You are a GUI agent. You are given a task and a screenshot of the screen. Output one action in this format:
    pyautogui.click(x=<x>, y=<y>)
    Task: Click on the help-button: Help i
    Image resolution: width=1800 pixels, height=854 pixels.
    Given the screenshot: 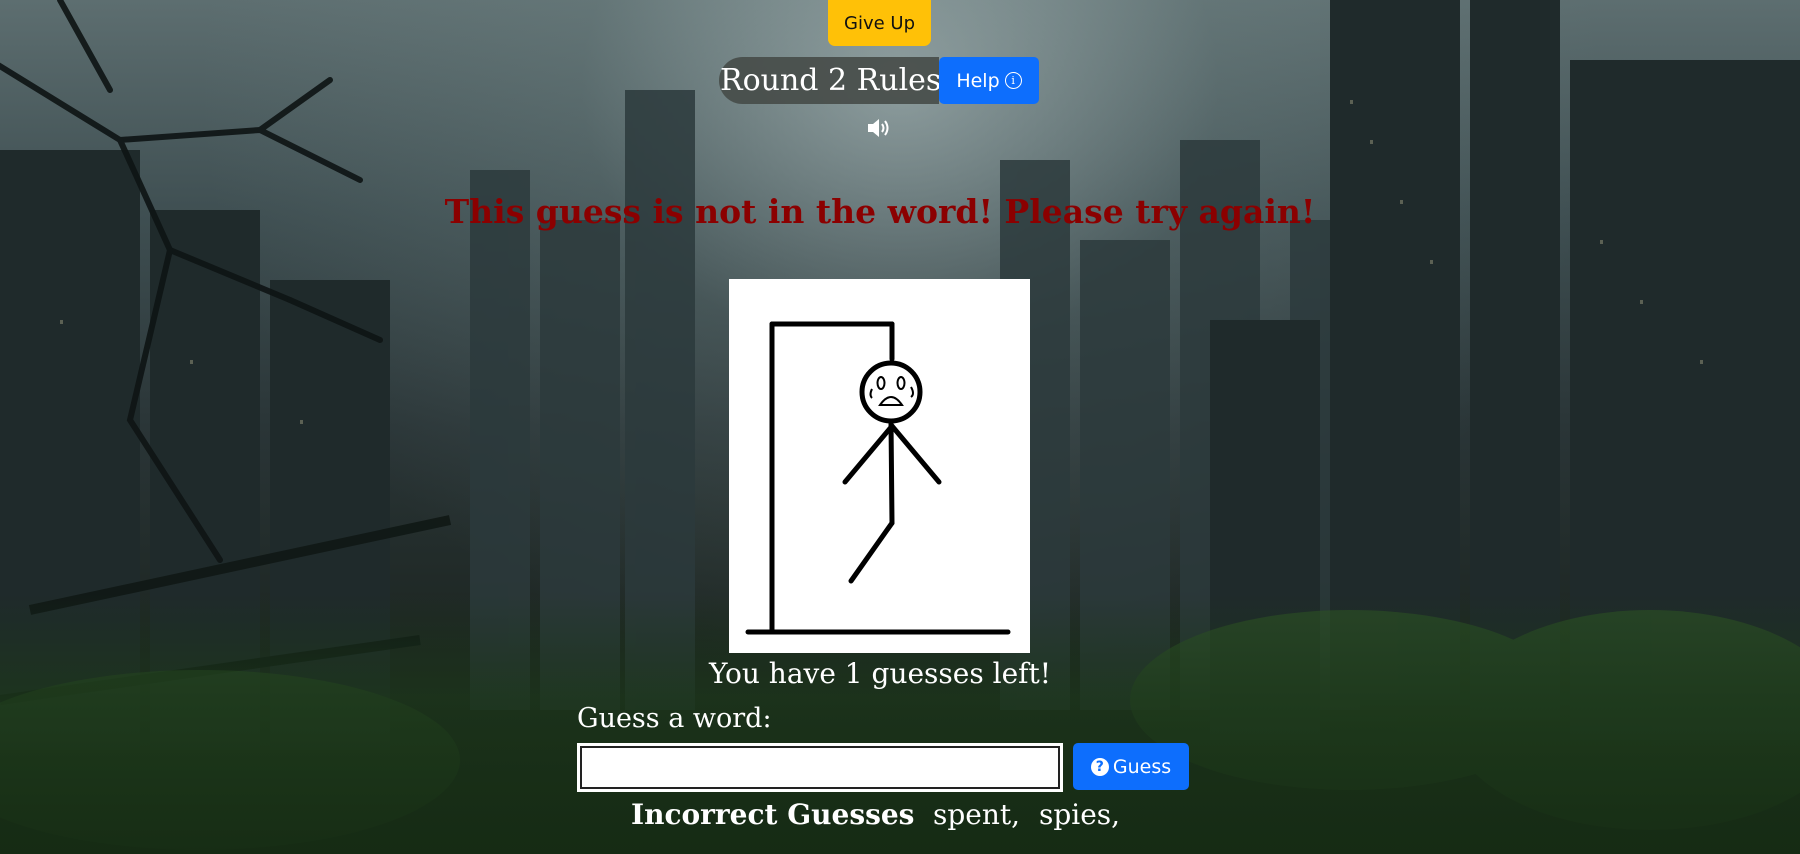 What is the action you would take?
    pyautogui.click(x=989, y=80)
    